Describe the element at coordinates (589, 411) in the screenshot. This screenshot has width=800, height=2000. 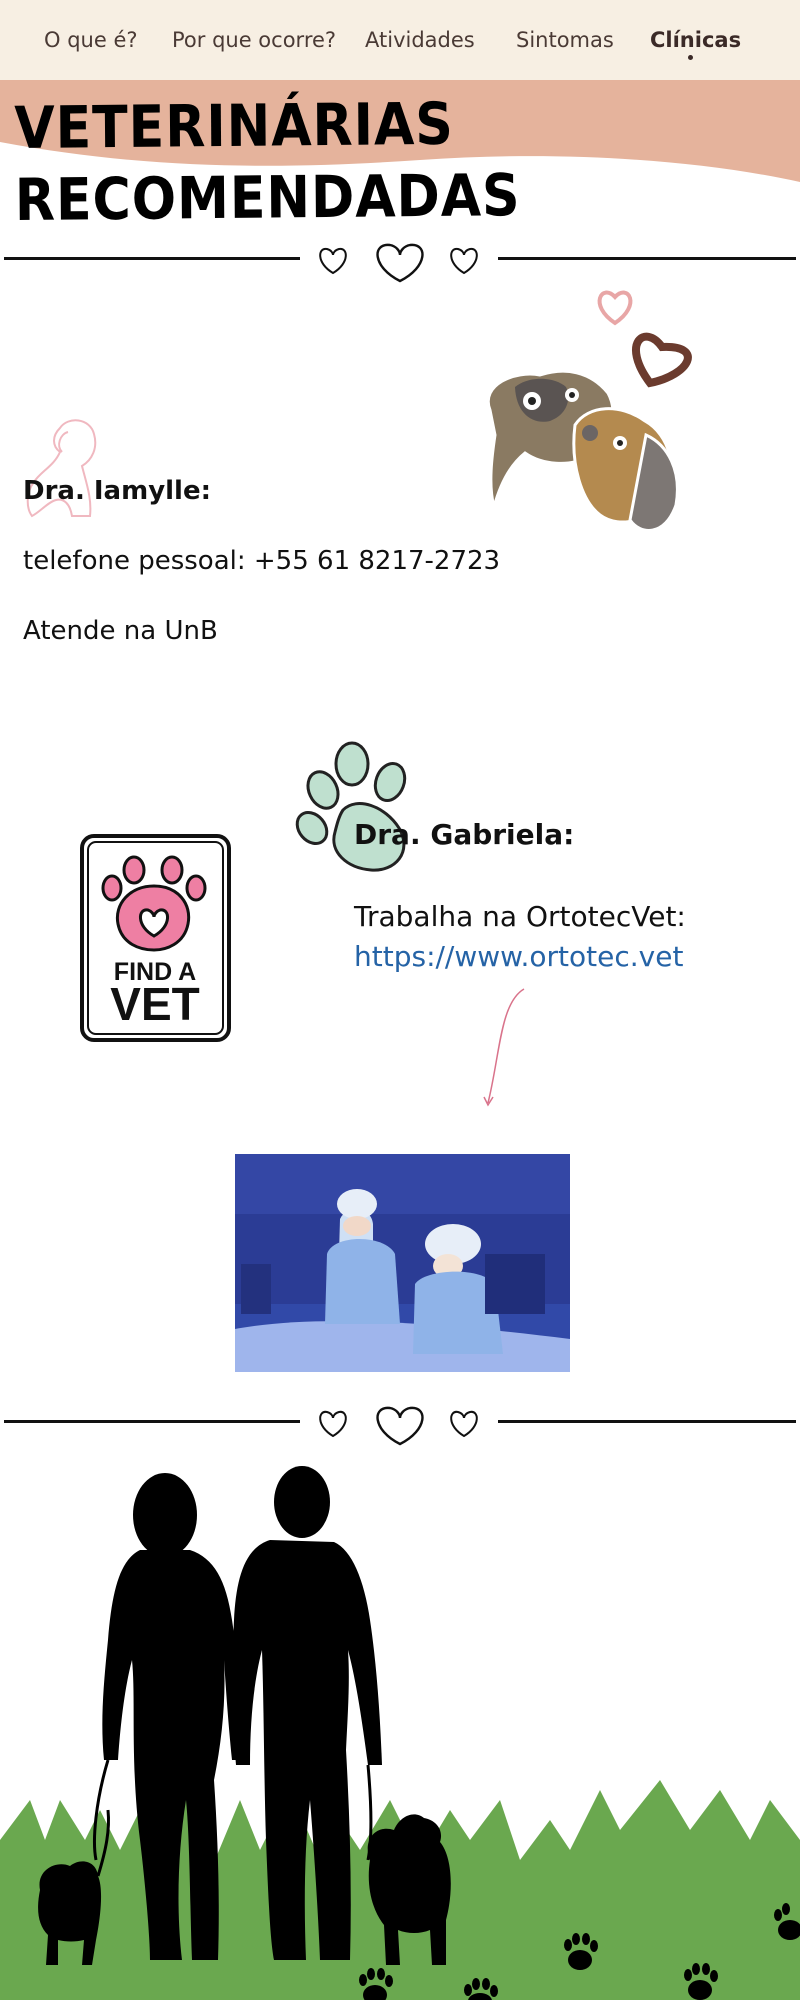
I see `dogs-illustration` at that location.